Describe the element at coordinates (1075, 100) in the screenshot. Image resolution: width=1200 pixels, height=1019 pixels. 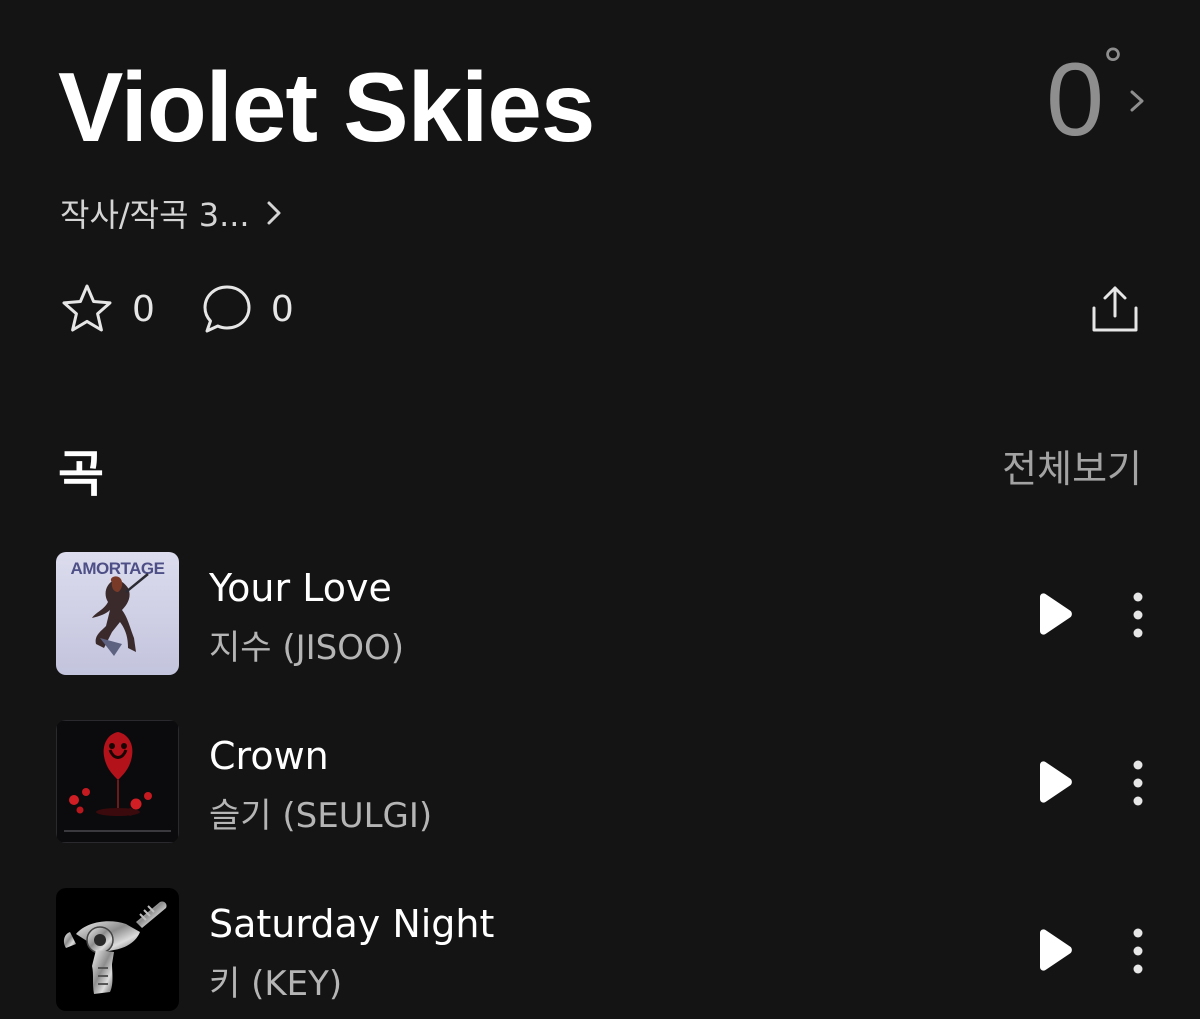
I see `rating-value: 0` at that location.